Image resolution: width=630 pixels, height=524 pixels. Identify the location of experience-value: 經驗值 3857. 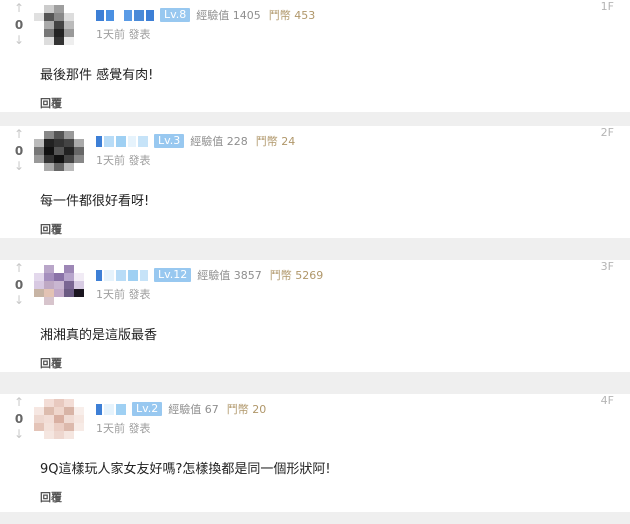
(229, 275).